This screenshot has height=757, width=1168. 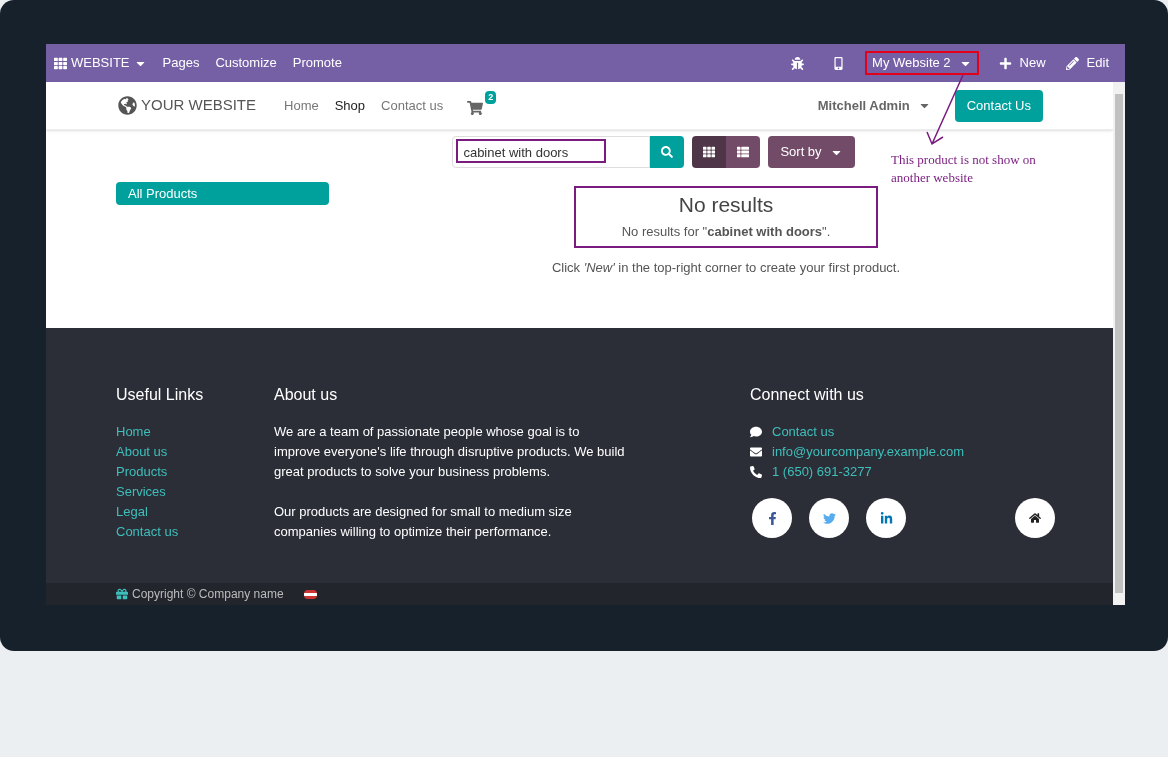 I want to click on footer-heading: Useful Links, so click(x=160, y=395).